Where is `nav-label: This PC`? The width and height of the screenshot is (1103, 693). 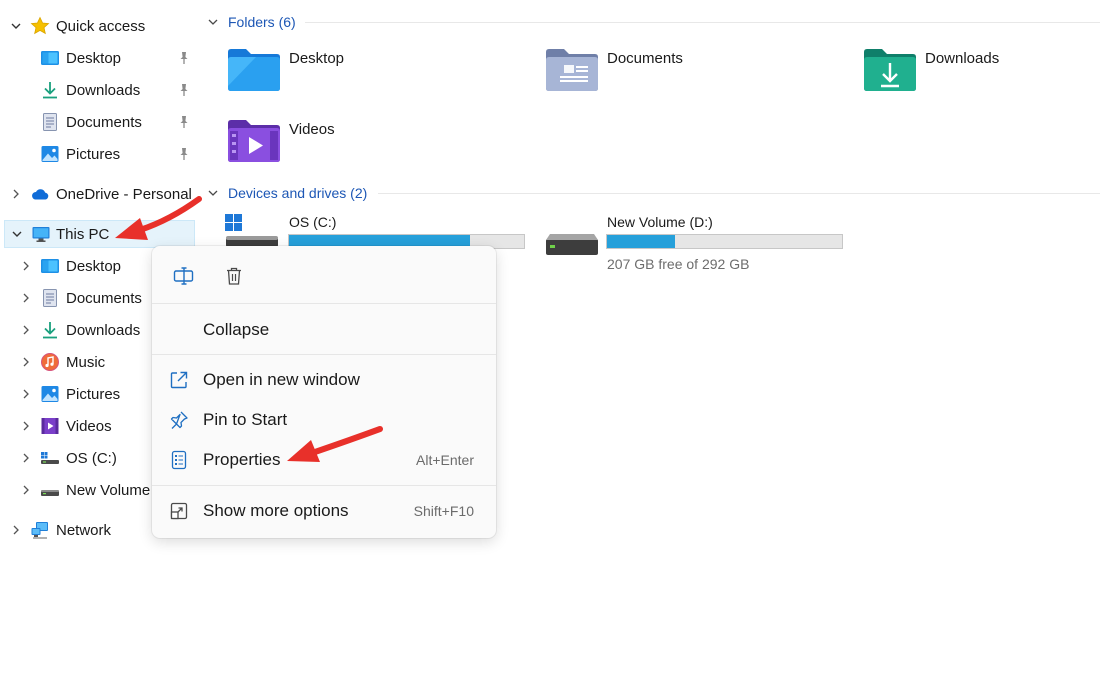 nav-label: This PC is located at coordinates (83, 234).